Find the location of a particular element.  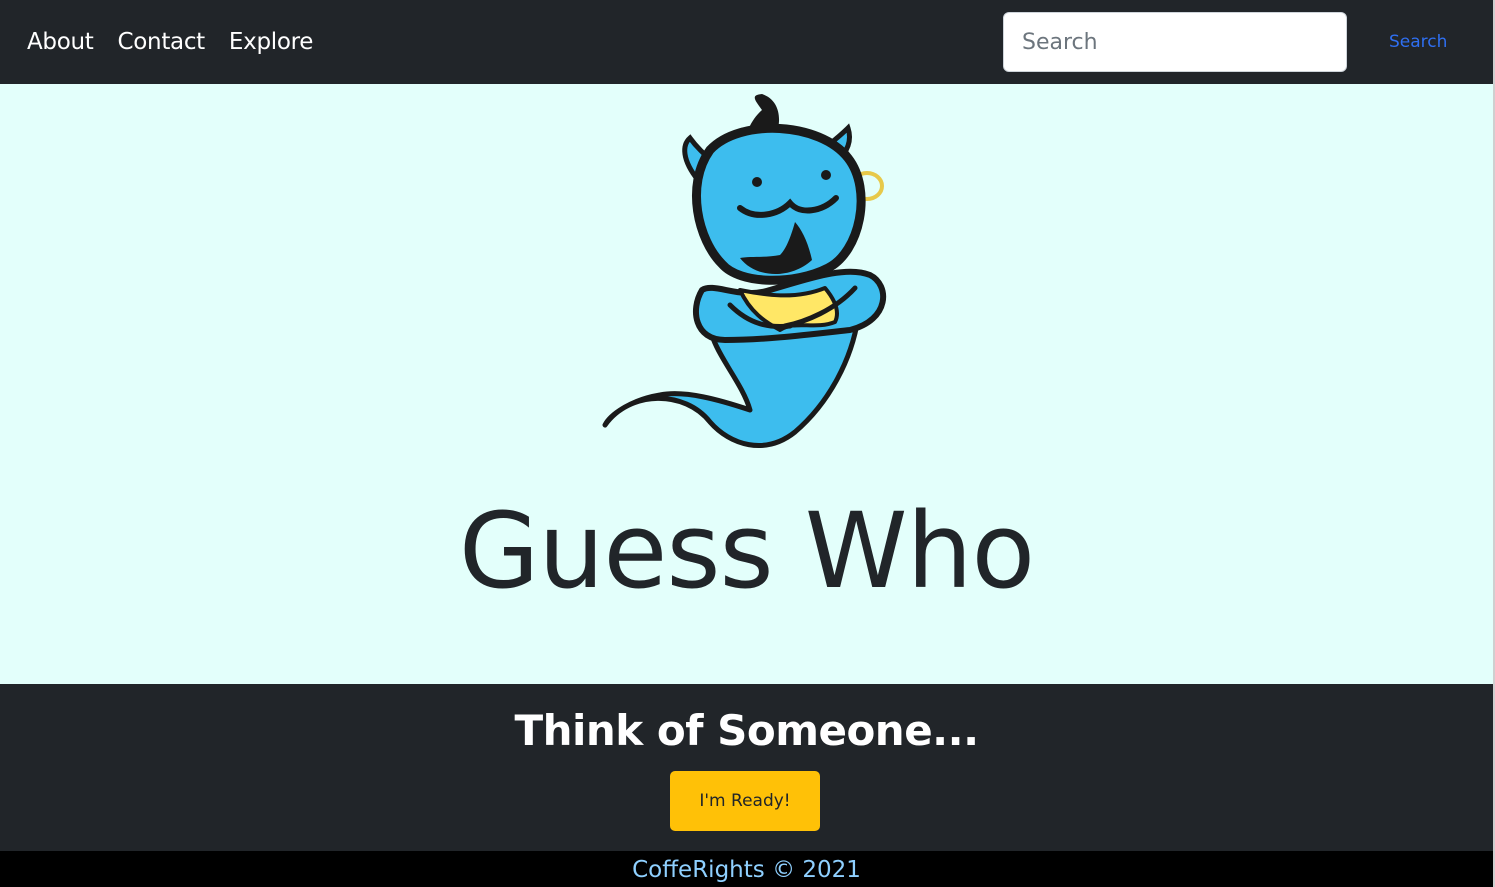

search-form: Search is located at coordinates (1230, 42).